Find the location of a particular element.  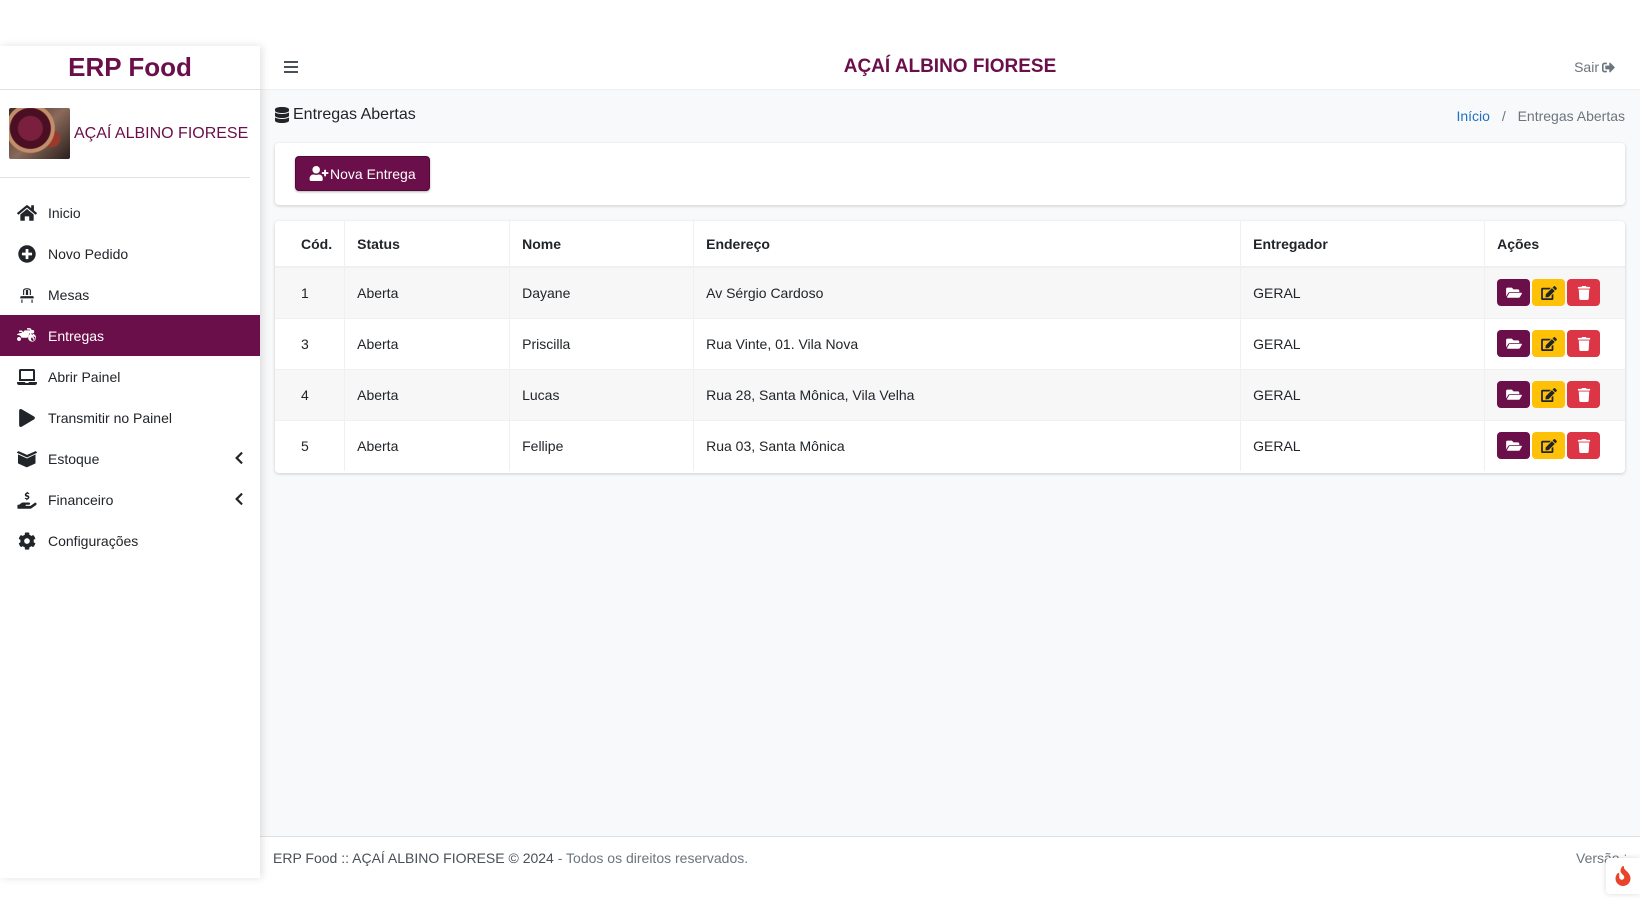

sidebar-item-financeiro: Financeiro is located at coordinates (130, 499).